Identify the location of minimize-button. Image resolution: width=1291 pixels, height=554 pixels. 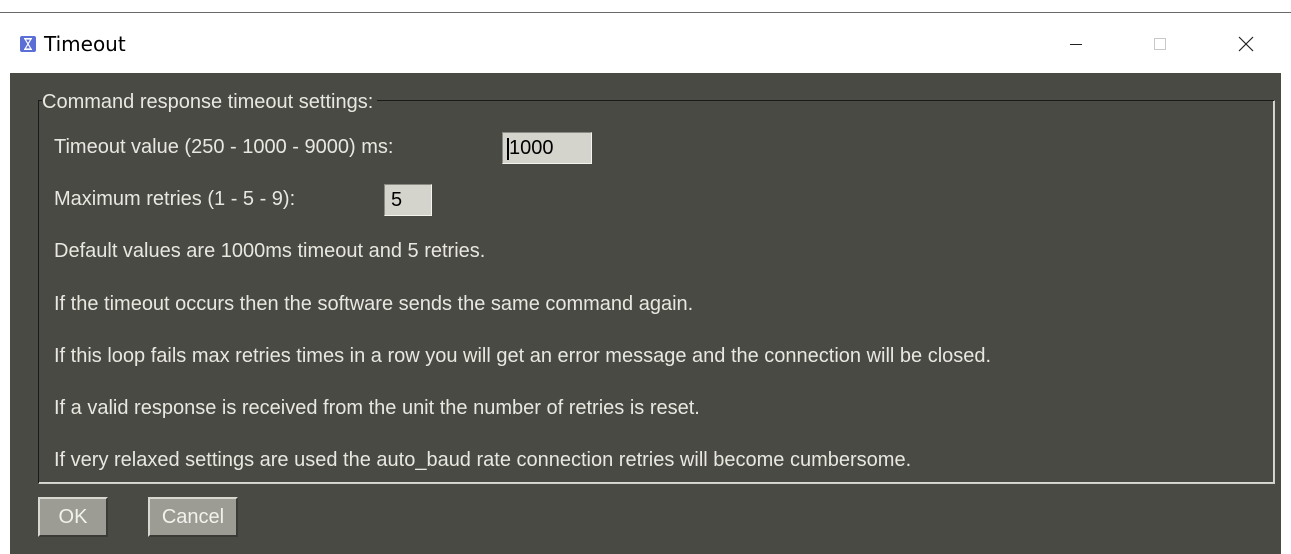
(1076, 44).